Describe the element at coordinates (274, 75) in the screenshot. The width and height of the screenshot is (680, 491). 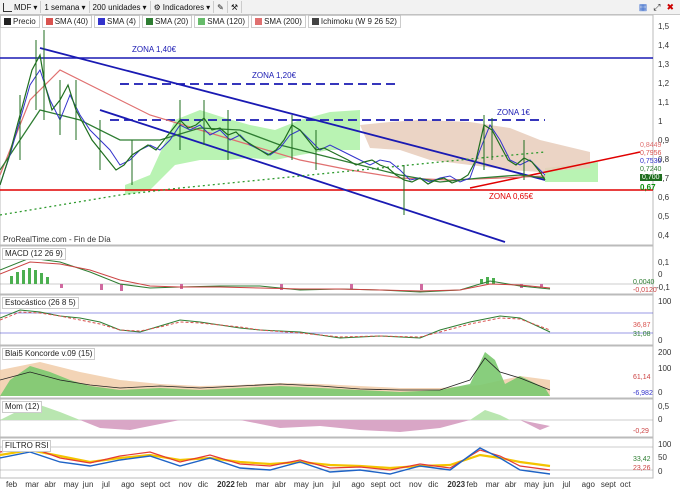
I see `label-zona-120: ZONA 1,20€` at that location.